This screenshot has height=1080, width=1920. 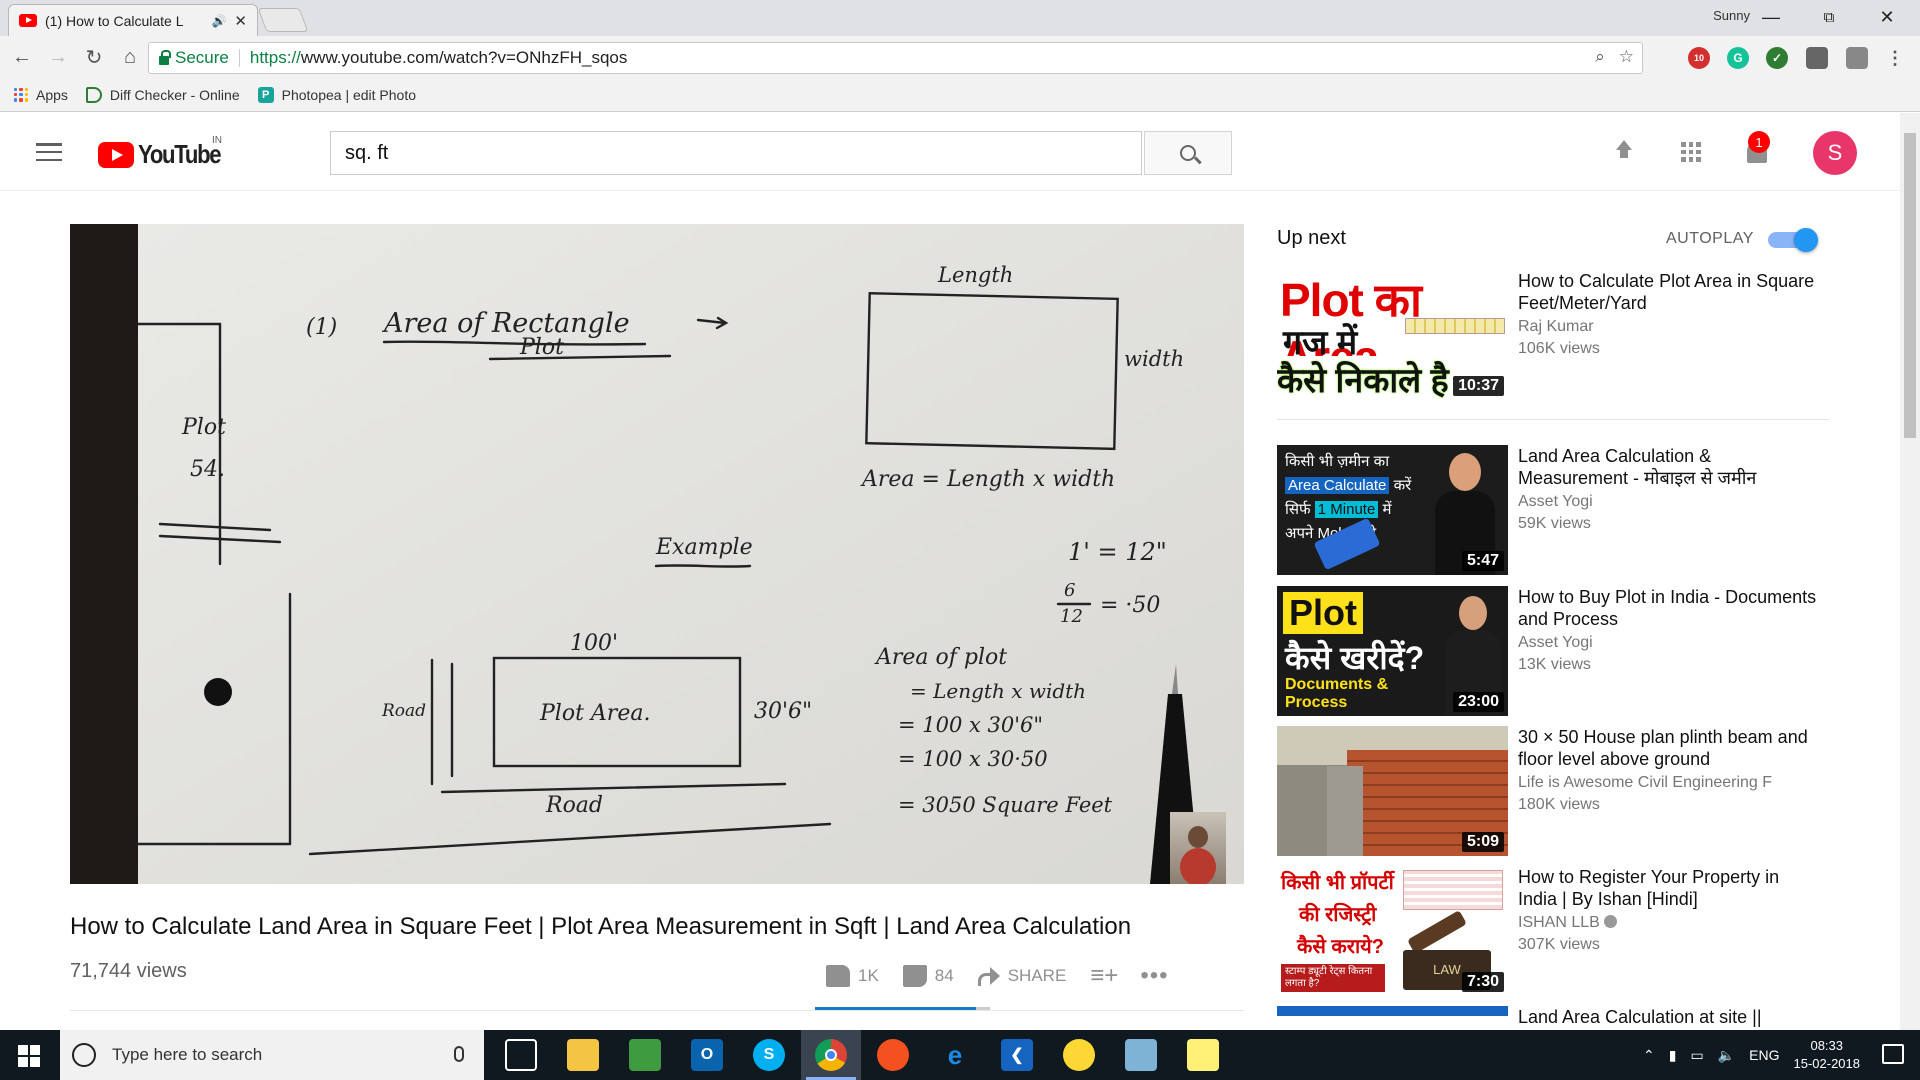 I want to click on action-center-icon, so click(x=1893, y=1054).